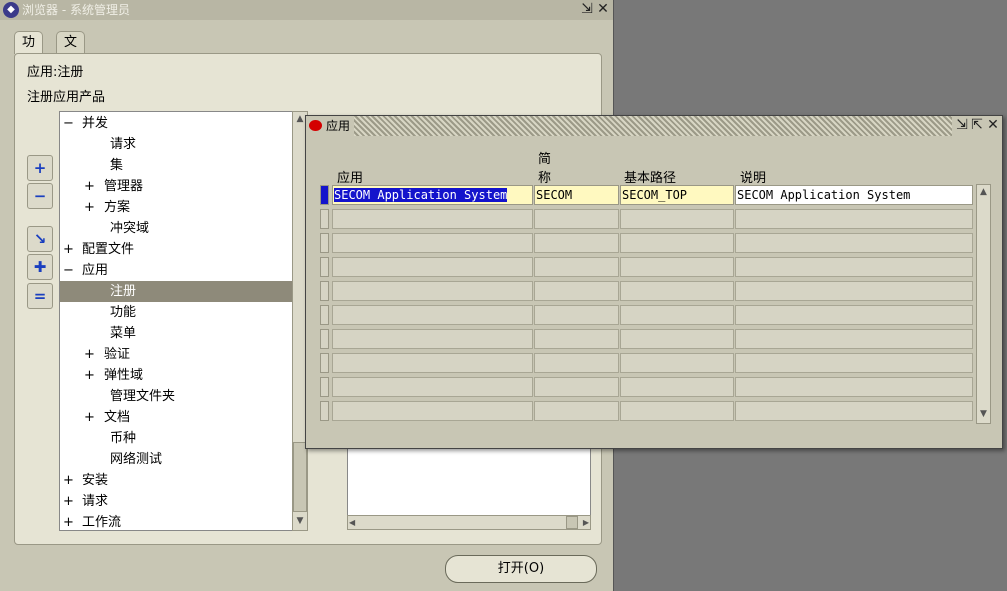  I want to click on tree-item: + 工作流, so click(176, 521).